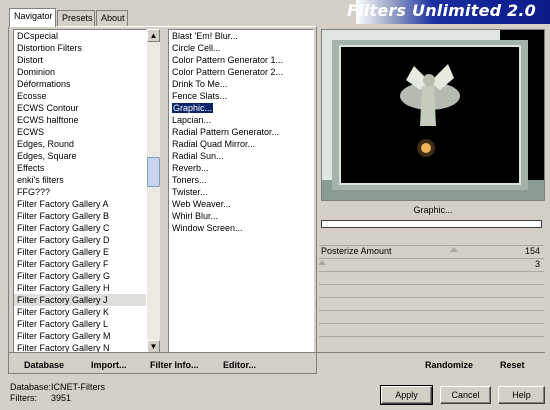 This screenshot has height=410, width=550. Describe the element at coordinates (32, 17) in the screenshot. I see `tab-navigator: Navigator` at that location.